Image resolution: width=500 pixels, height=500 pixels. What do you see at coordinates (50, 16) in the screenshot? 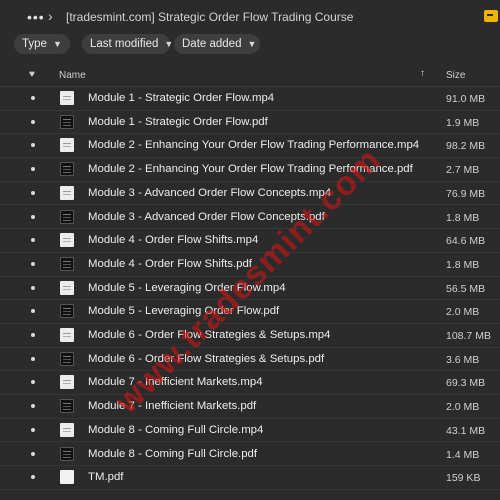
I see `chevron-right-icon: ›` at bounding box center [50, 16].